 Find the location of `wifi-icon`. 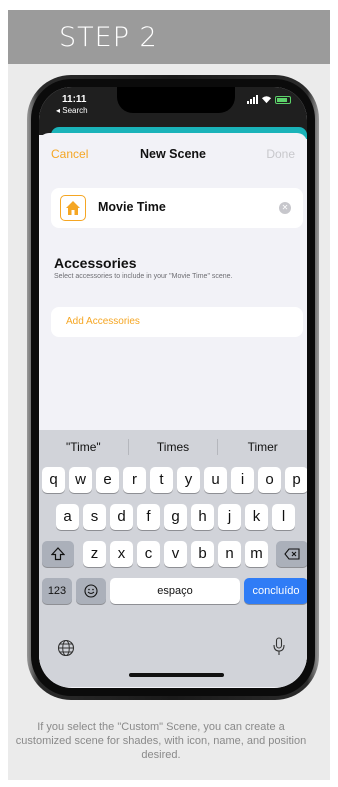

wifi-icon is located at coordinates (266, 100).